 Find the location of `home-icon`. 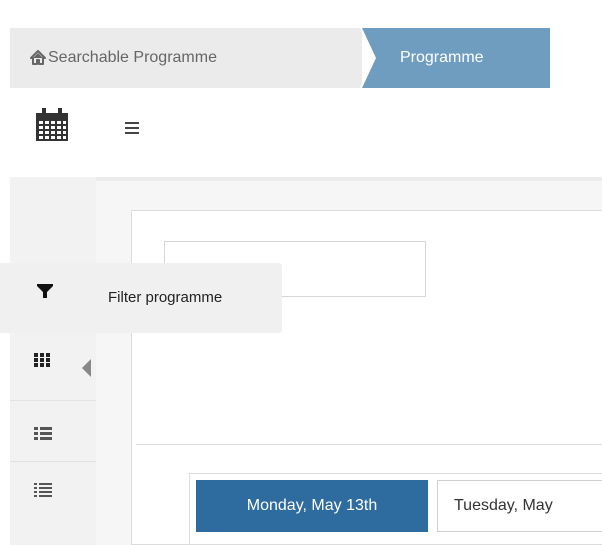

home-icon is located at coordinates (38, 58).